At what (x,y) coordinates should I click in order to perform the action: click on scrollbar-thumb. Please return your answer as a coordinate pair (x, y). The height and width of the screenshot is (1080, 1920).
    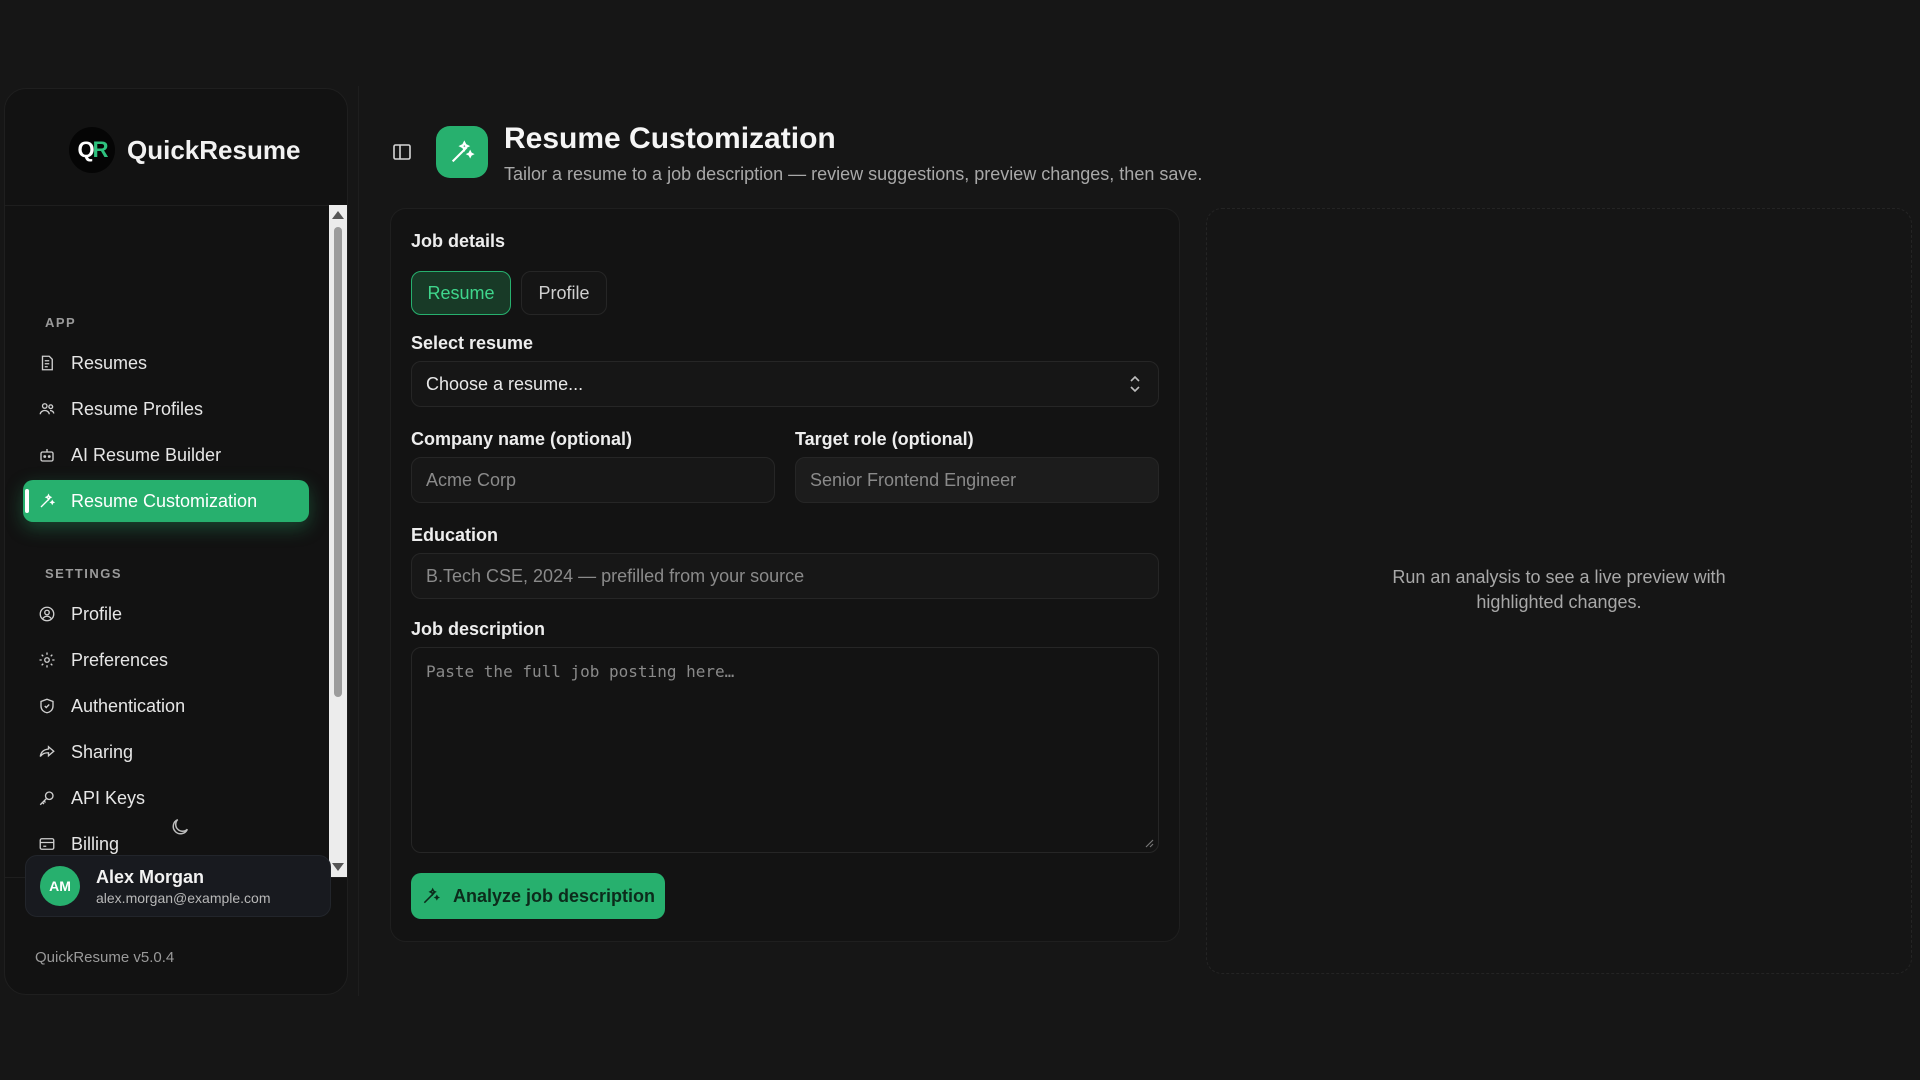
    Looking at the image, I should click on (338, 462).